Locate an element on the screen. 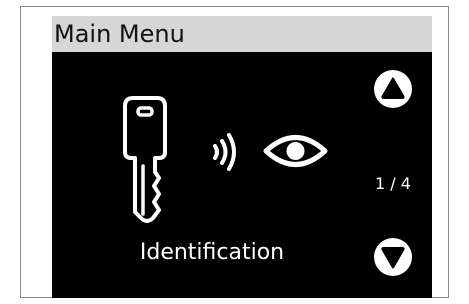  triangle-down-icon is located at coordinates (393, 258).